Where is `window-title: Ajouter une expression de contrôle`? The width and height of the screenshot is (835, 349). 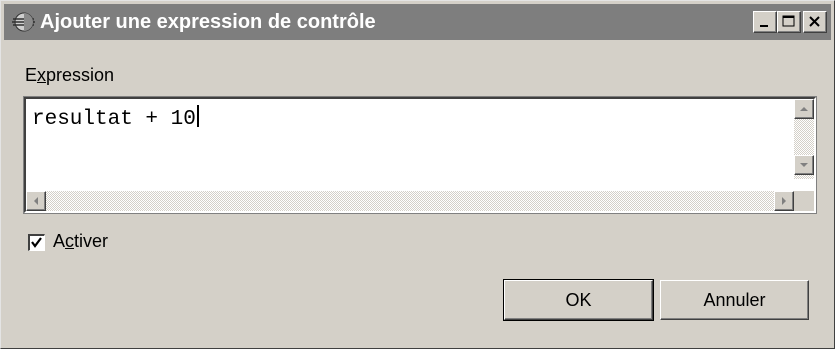 window-title: Ajouter une expression de contrôle is located at coordinates (208, 22).